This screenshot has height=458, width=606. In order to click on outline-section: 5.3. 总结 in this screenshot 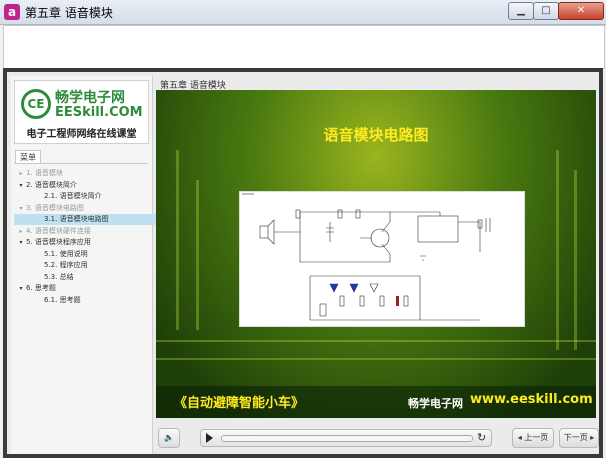, I will do `click(91, 277)`.